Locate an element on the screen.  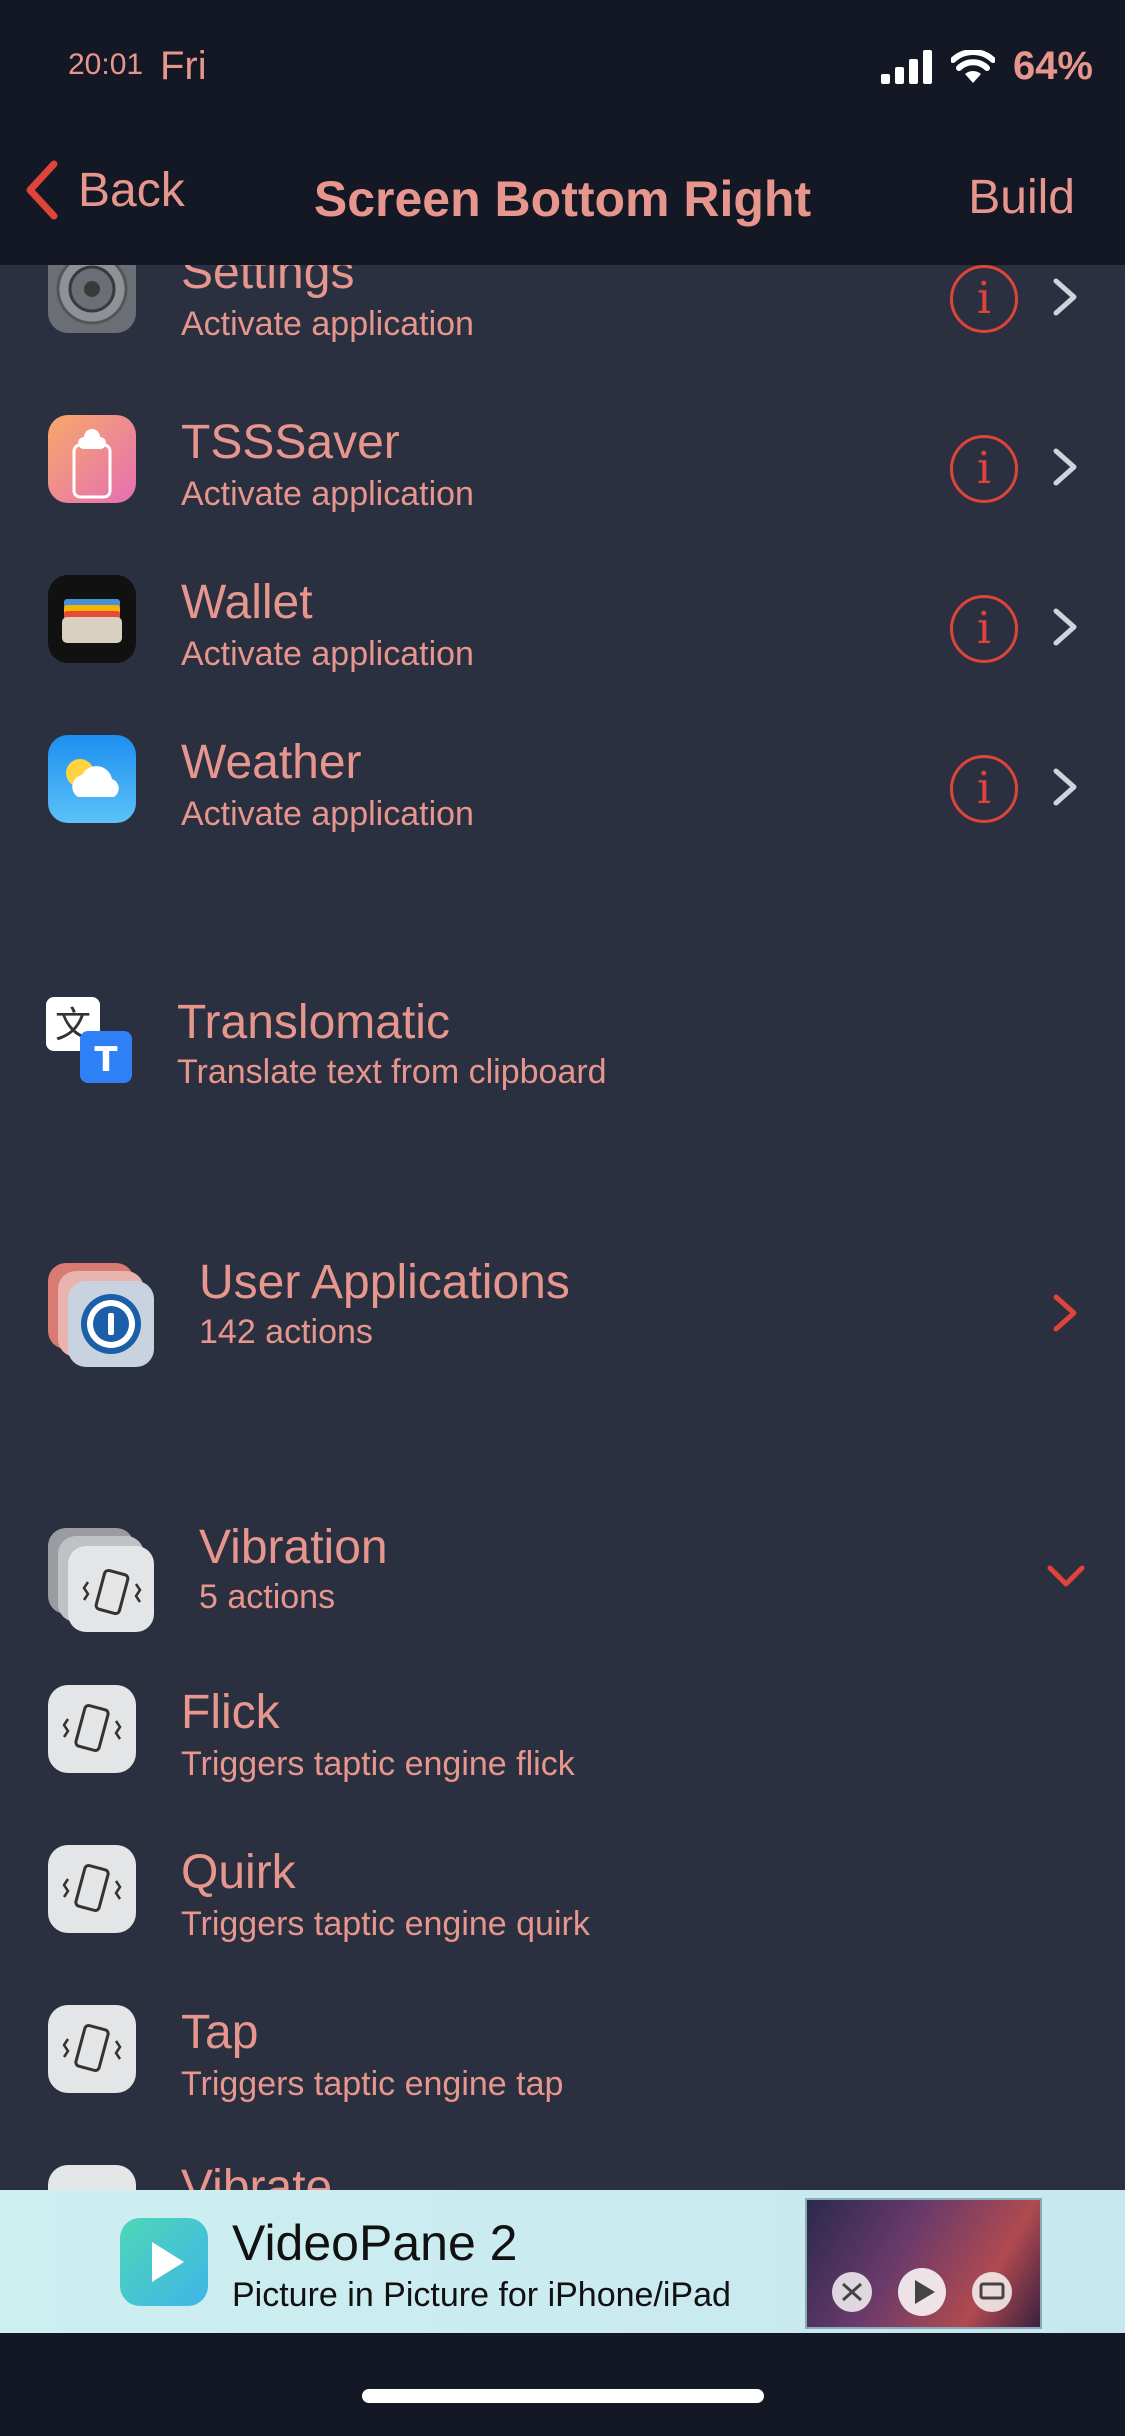
item-title: Settings is located at coordinates (268, 282).